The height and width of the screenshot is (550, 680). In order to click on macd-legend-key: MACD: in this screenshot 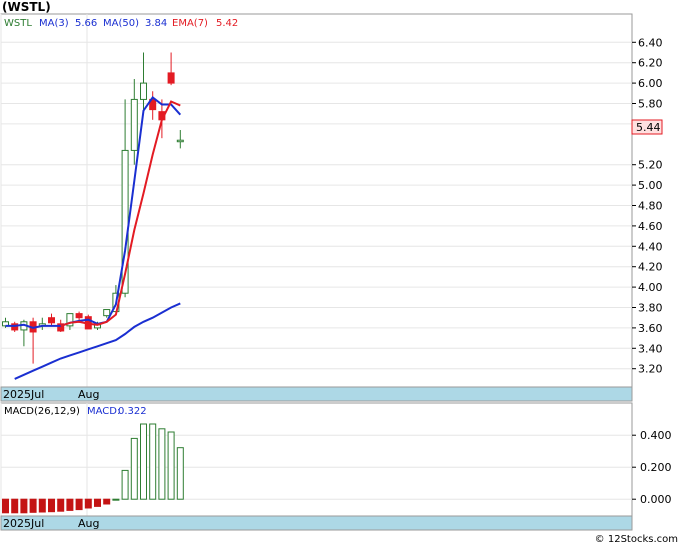, I will do `click(103, 411)`.